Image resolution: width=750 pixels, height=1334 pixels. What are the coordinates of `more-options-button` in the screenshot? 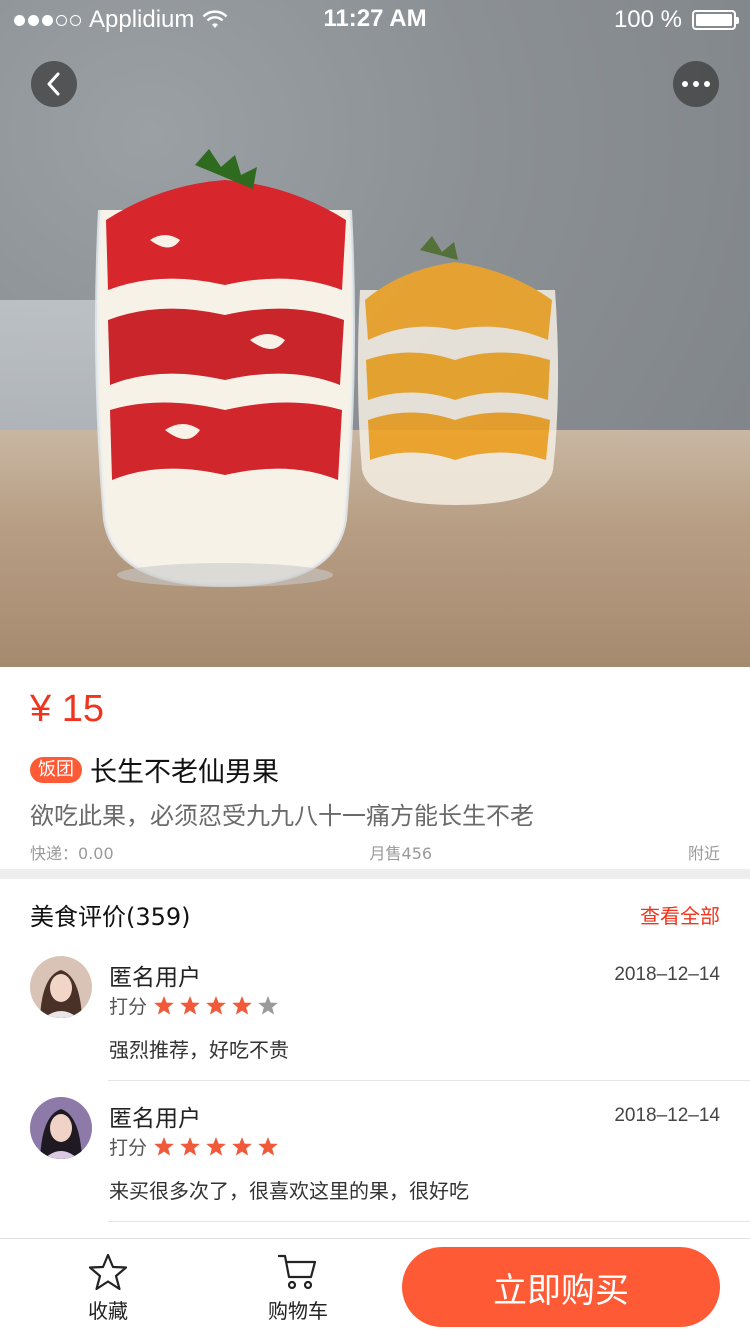 It's located at (696, 84).